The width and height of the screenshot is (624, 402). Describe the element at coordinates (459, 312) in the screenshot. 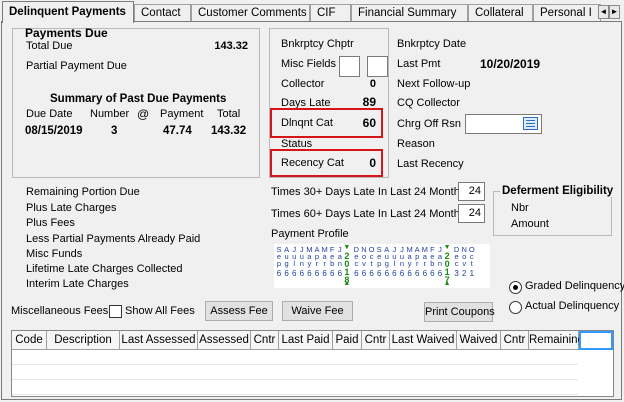

I see `print-coupons-button: Print Coupons` at that location.